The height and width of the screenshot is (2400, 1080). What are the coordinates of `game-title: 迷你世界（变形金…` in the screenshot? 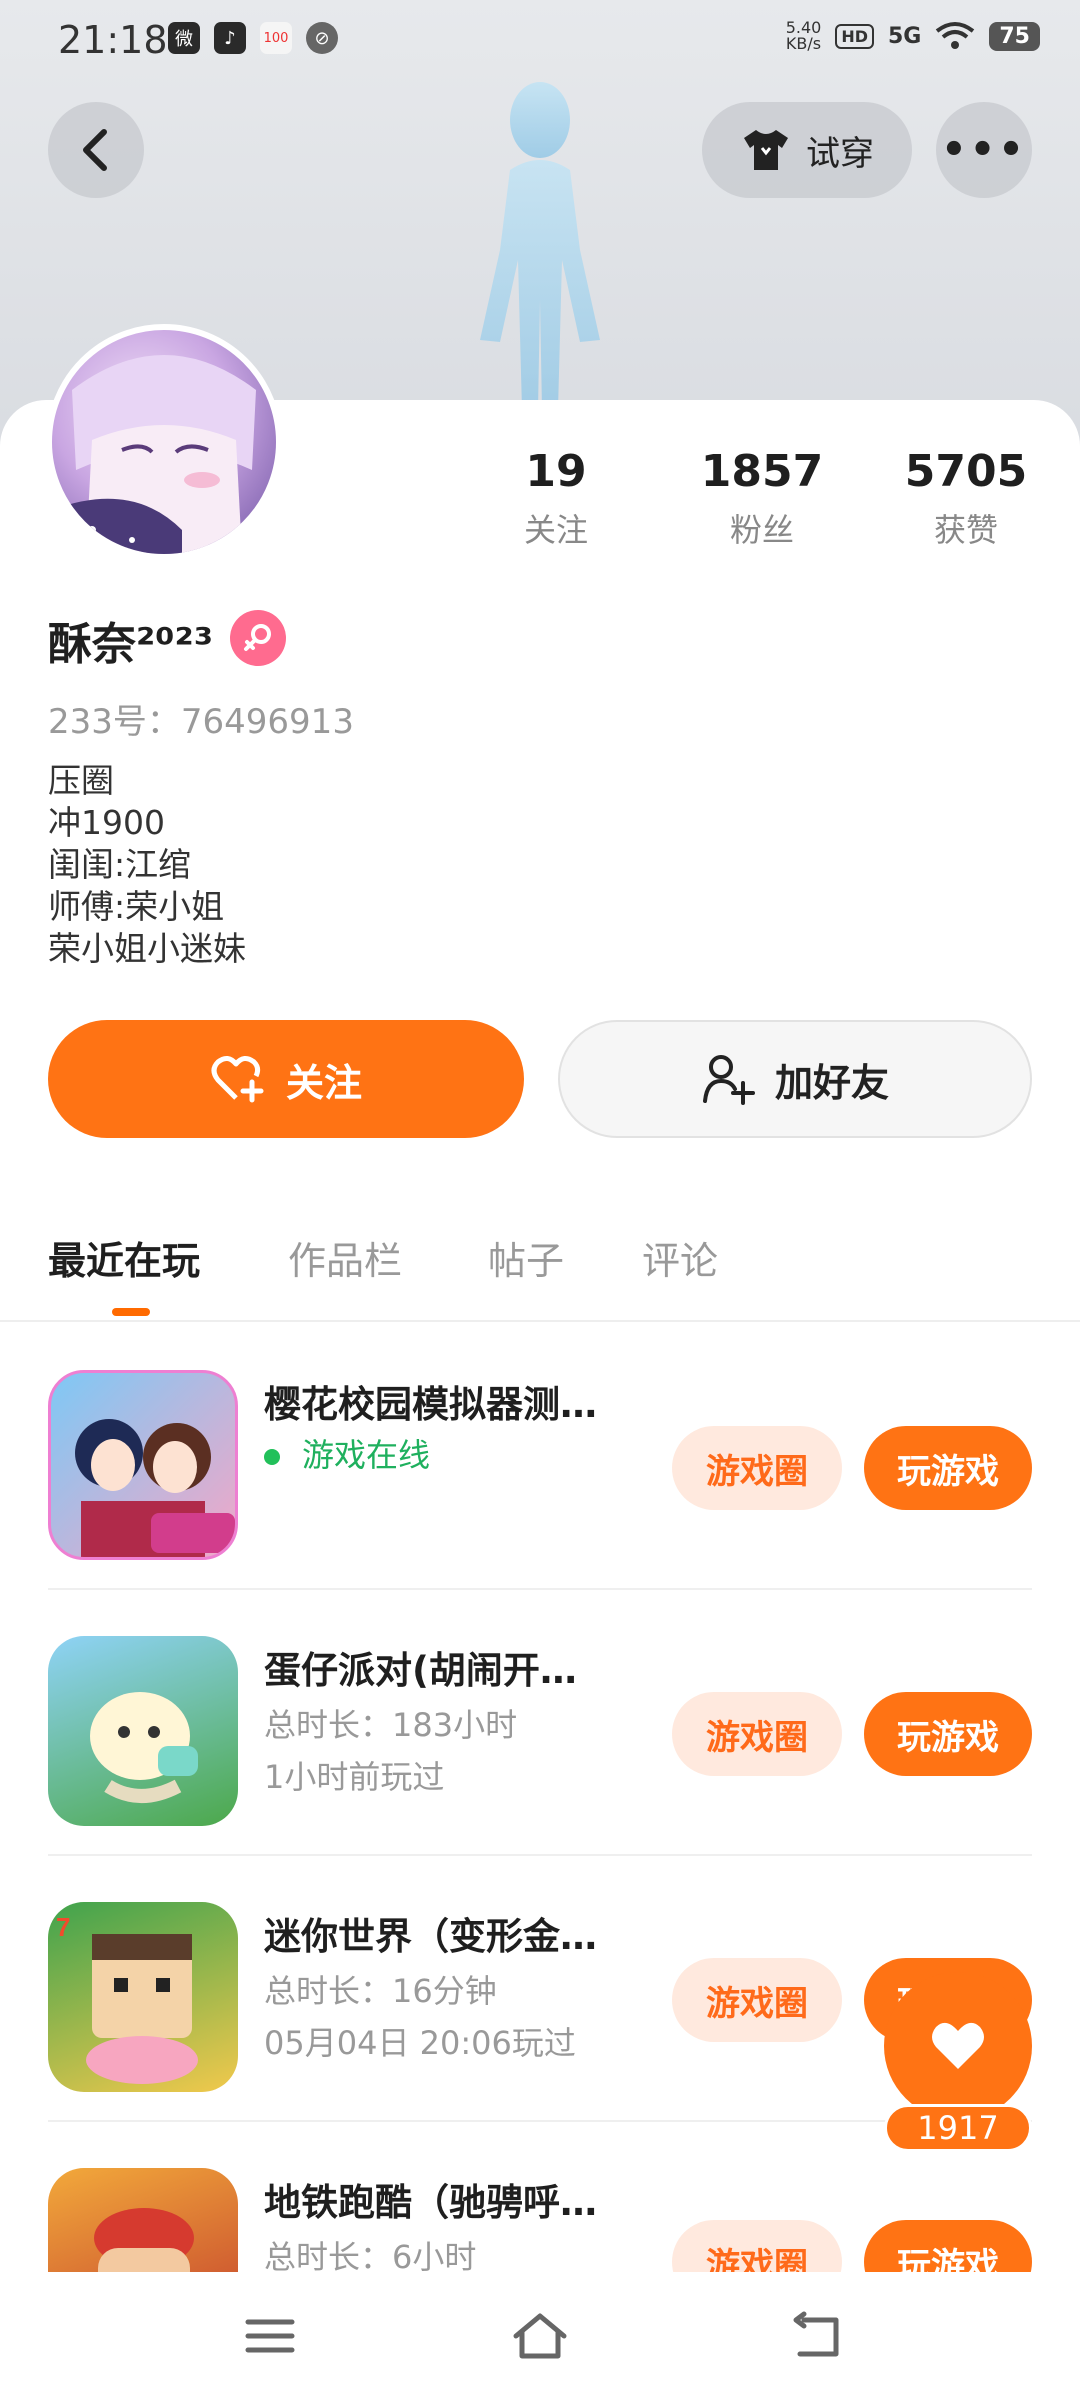 It's located at (430, 1936).